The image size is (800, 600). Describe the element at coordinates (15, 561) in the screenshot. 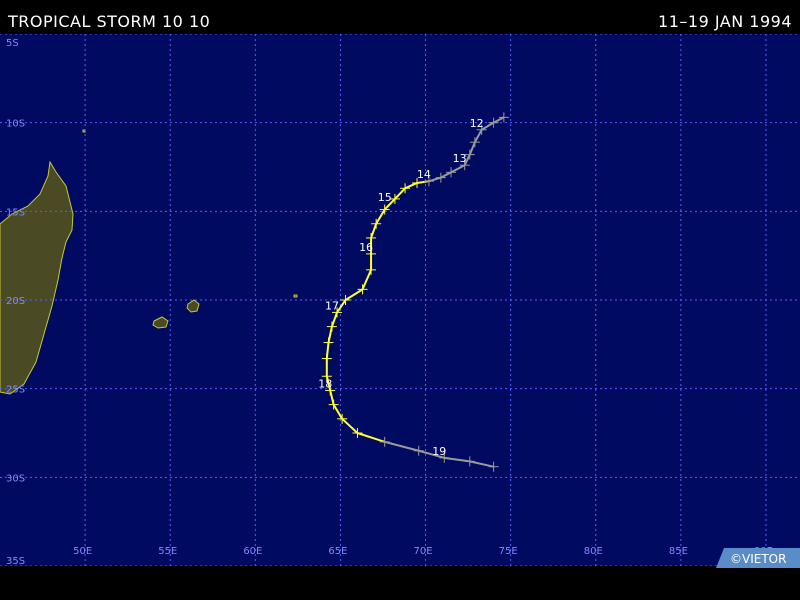

I see `latitude-label: 35S` at that location.